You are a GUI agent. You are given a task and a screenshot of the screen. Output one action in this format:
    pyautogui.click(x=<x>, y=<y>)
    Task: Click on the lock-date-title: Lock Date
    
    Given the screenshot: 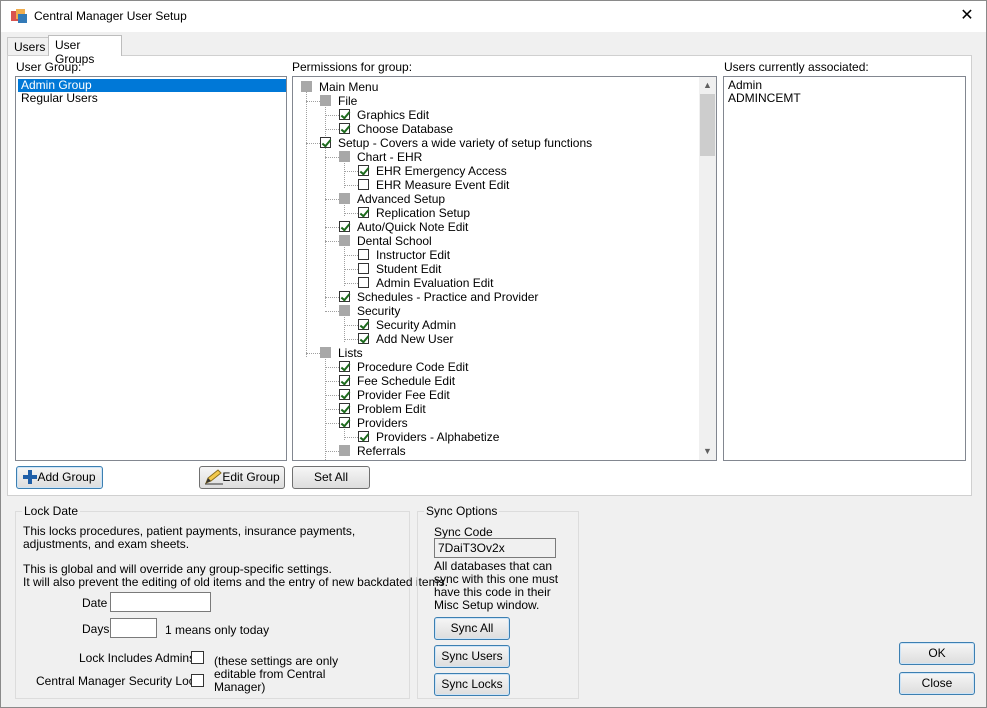 What is the action you would take?
    pyautogui.click(x=51, y=511)
    